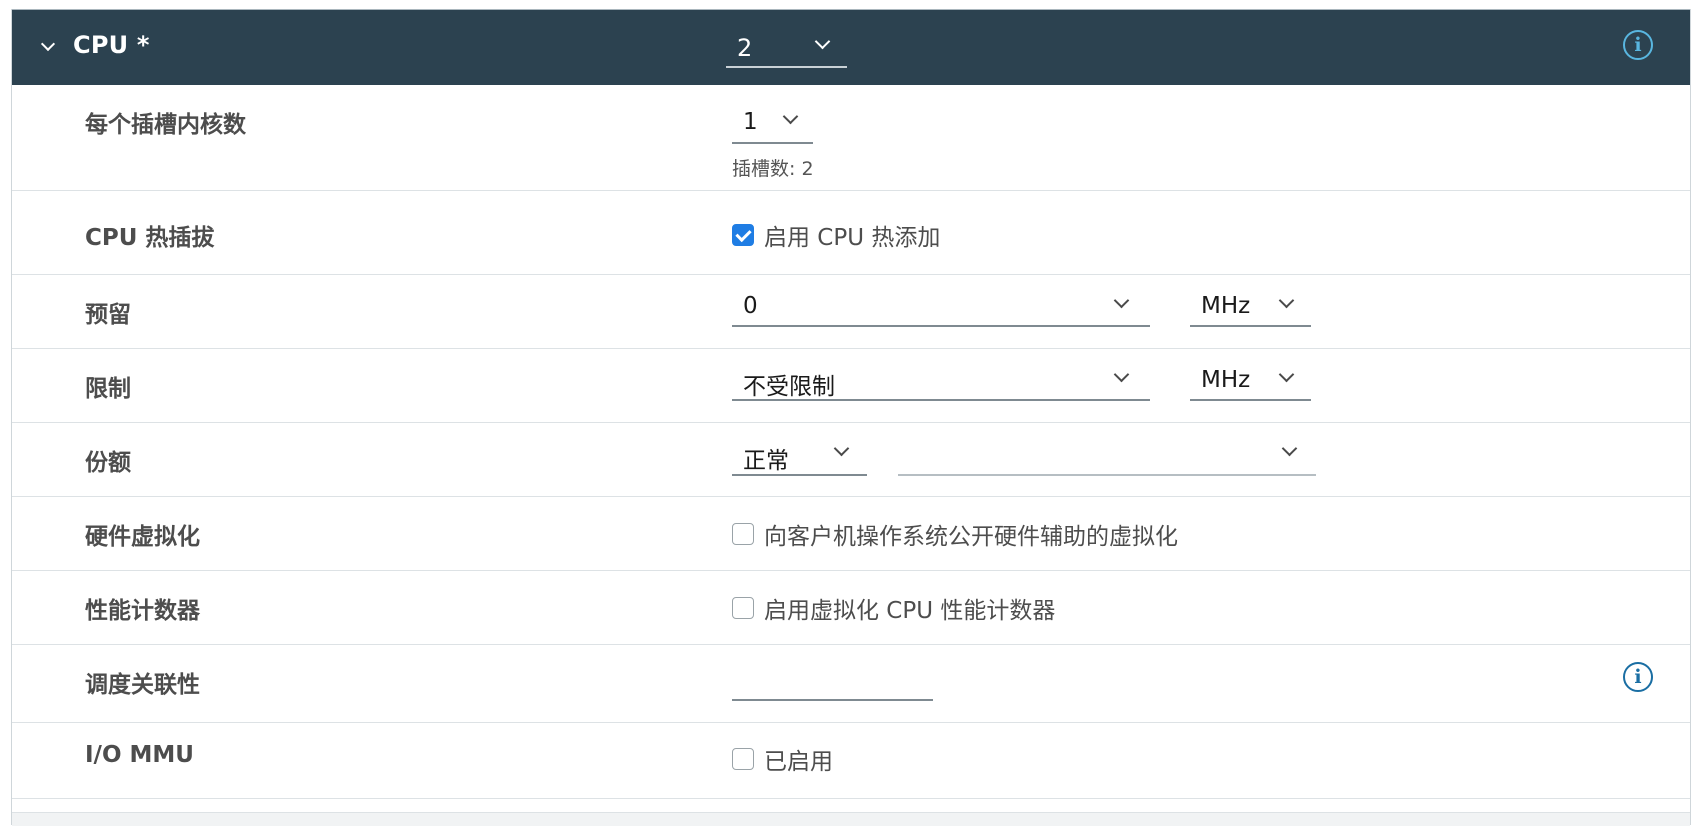  What do you see at coordinates (789, 387) in the screenshot?
I see `limit-value: 不受限制` at bounding box center [789, 387].